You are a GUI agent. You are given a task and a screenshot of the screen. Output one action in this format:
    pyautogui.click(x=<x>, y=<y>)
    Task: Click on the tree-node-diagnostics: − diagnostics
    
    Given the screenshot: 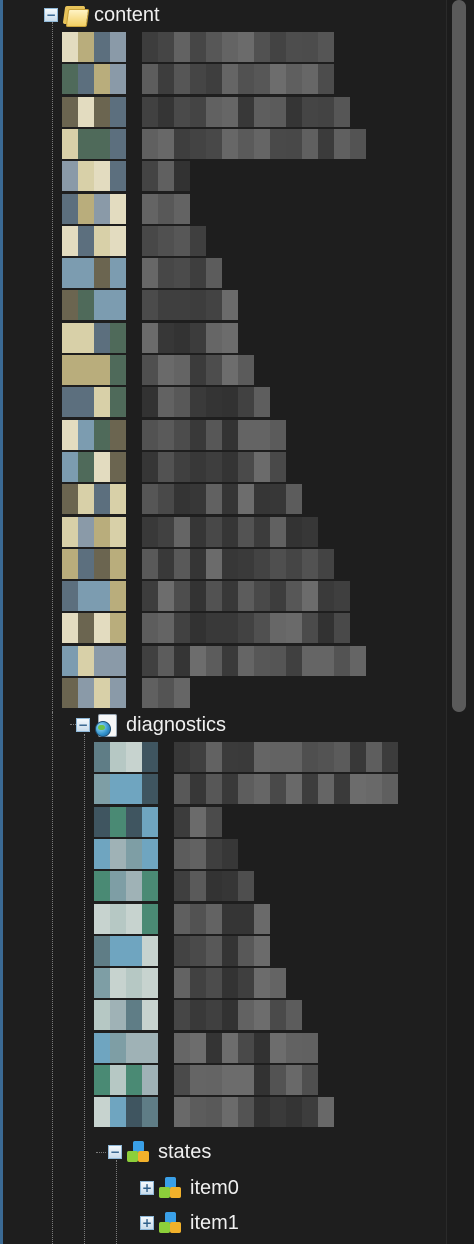 What is the action you would take?
    pyautogui.click(x=151, y=725)
    